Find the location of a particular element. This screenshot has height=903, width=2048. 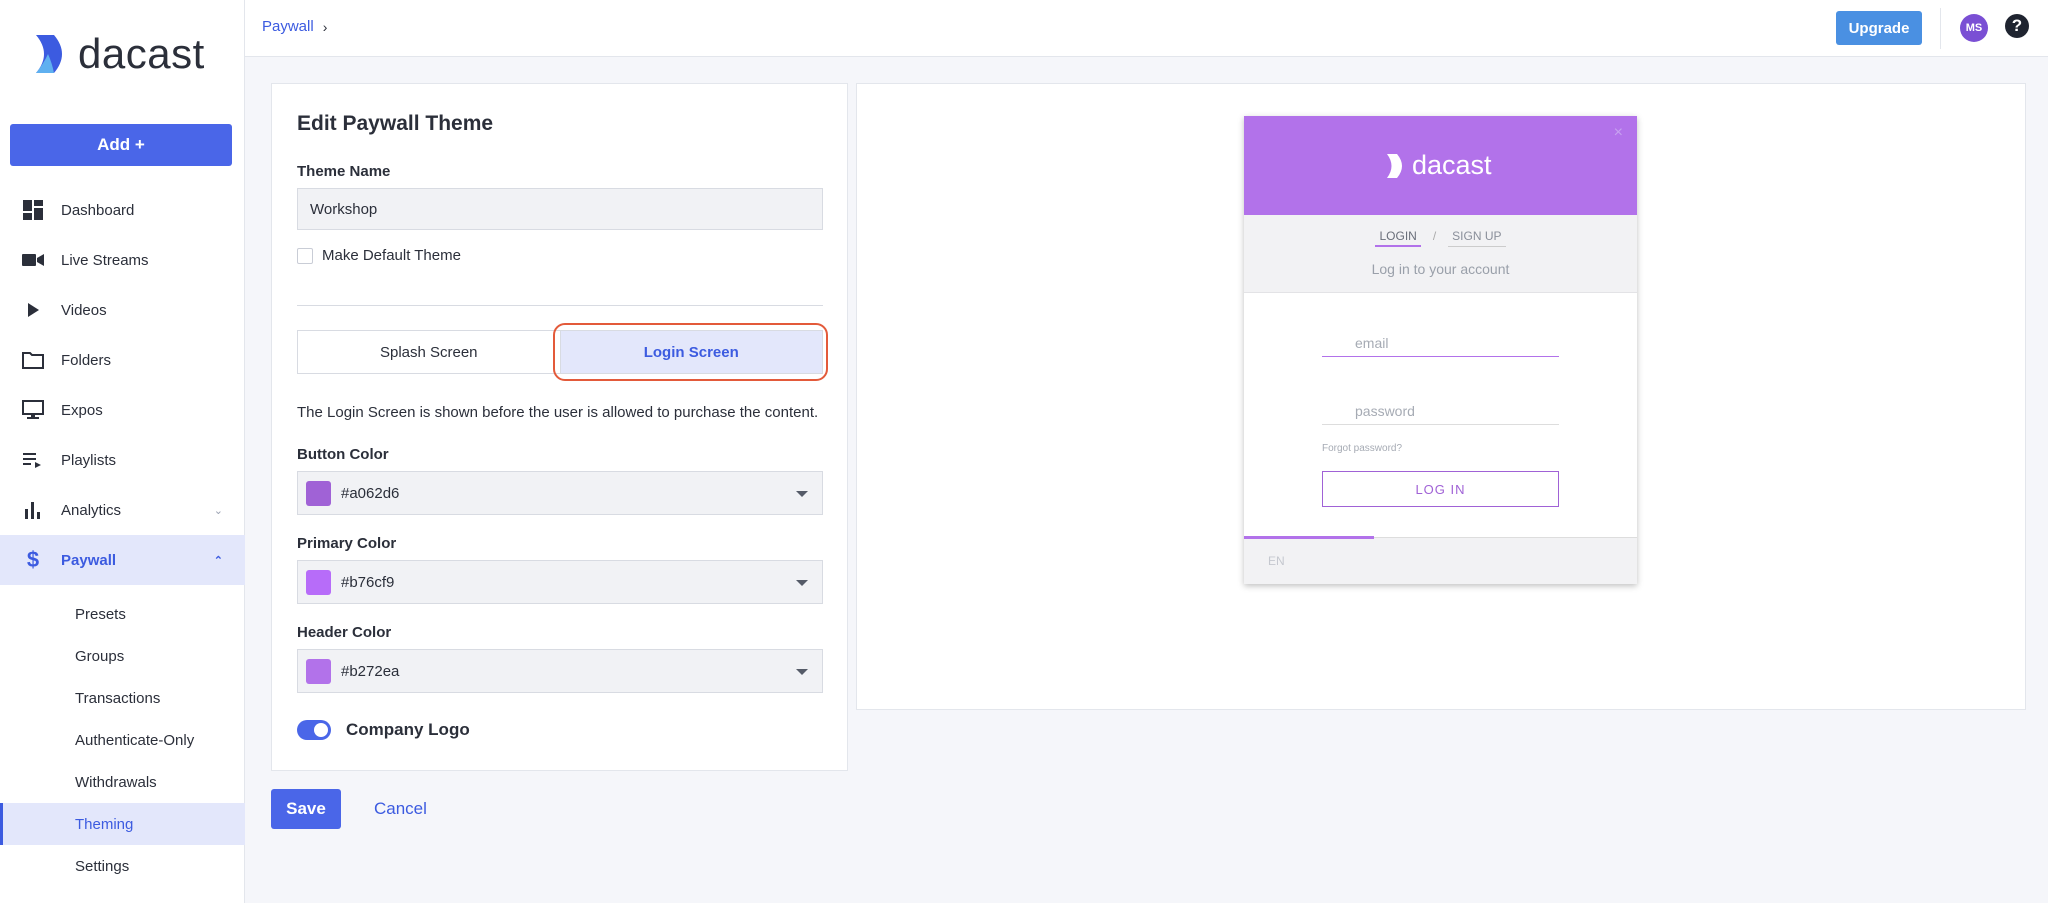

primary-color-value: #b76cf9 is located at coordinates (368, 582).